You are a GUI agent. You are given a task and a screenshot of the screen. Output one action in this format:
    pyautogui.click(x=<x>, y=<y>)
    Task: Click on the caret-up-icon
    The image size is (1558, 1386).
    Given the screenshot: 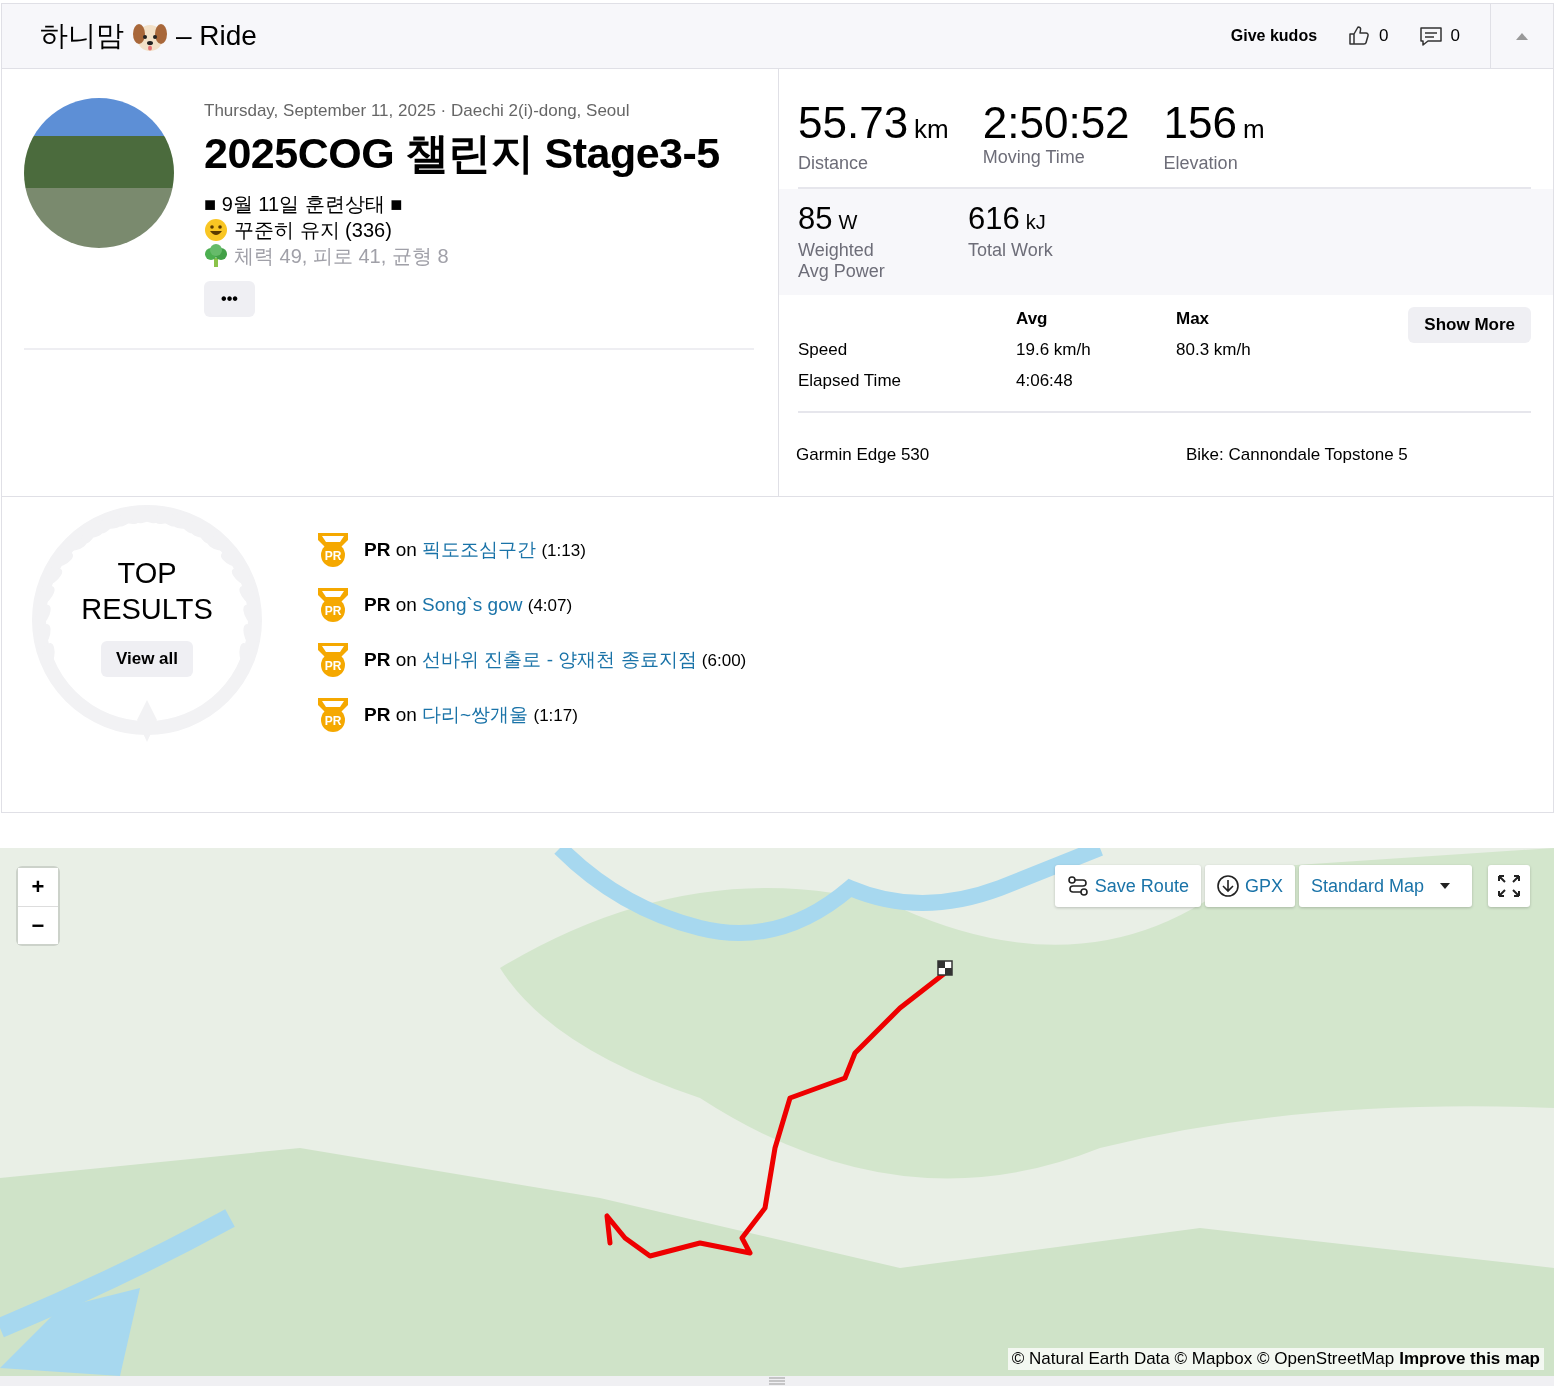 What is the action you would take?
    pyautogui.click(x=1522, y=36)
    